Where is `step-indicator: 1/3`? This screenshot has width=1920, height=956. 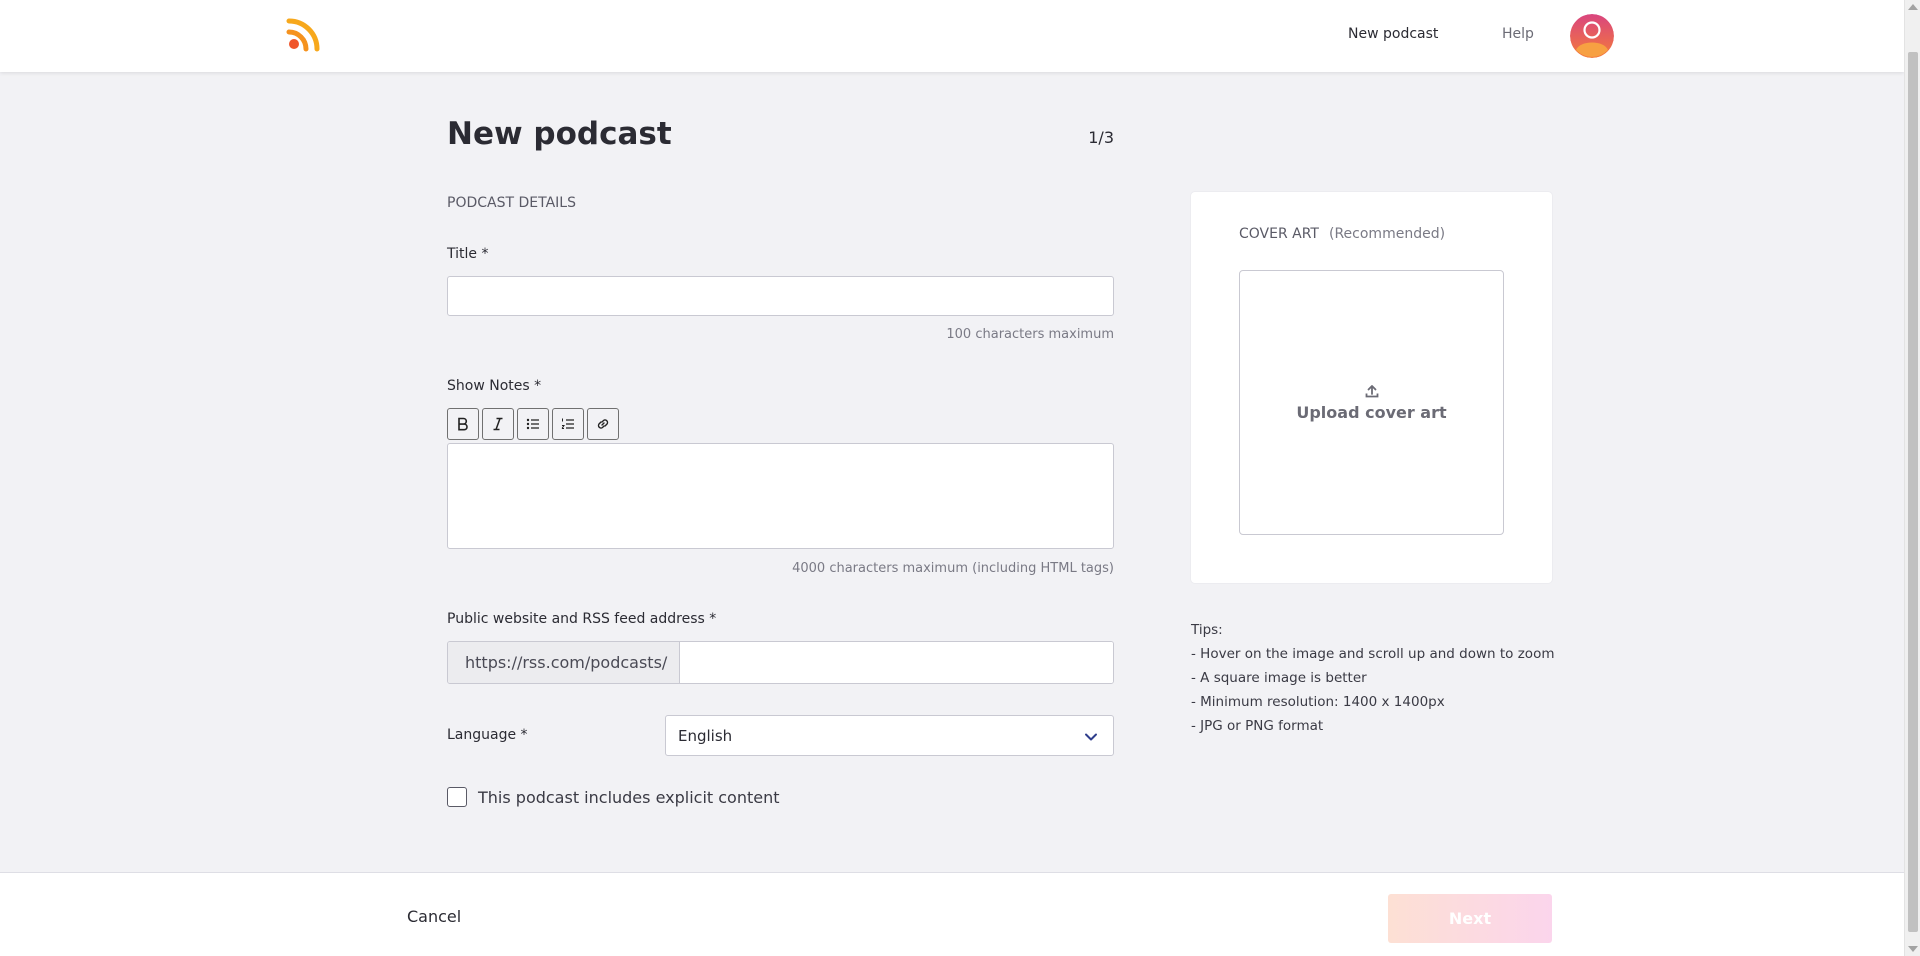 step-indicator: 1/3 is located at coordinates (1101, 137).